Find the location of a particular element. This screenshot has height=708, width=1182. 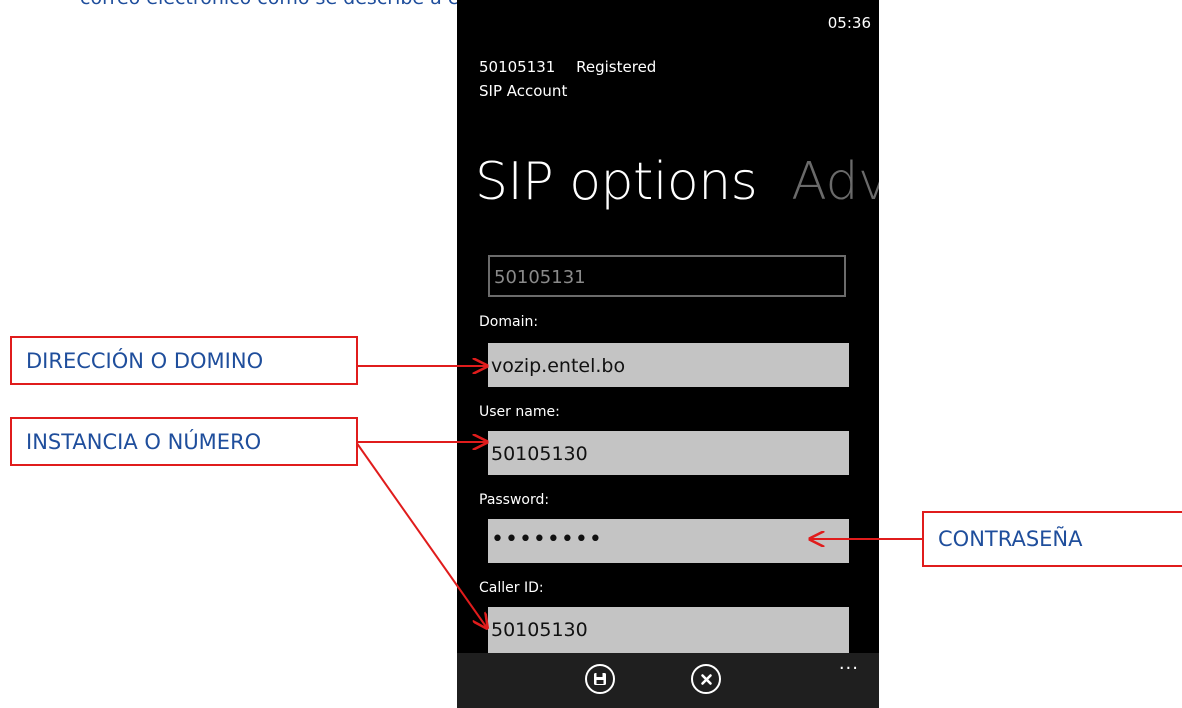

callout-password: CONTRASEÑA is located at coordinates (1052, 539).